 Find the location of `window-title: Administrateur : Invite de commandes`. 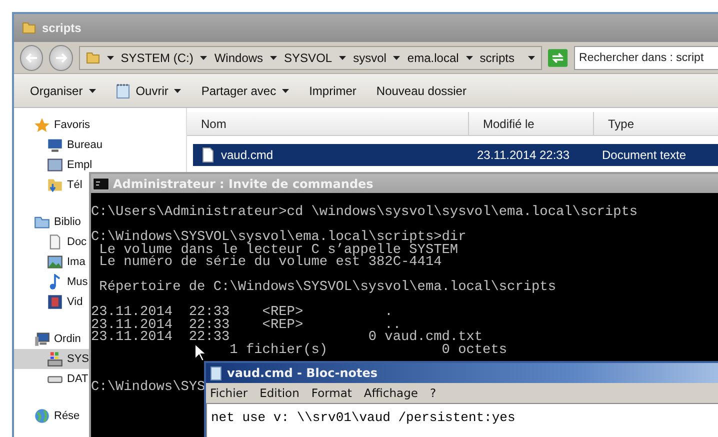

window-title: Administrateur : Invite de commandes is located at coordinates (243, 183).